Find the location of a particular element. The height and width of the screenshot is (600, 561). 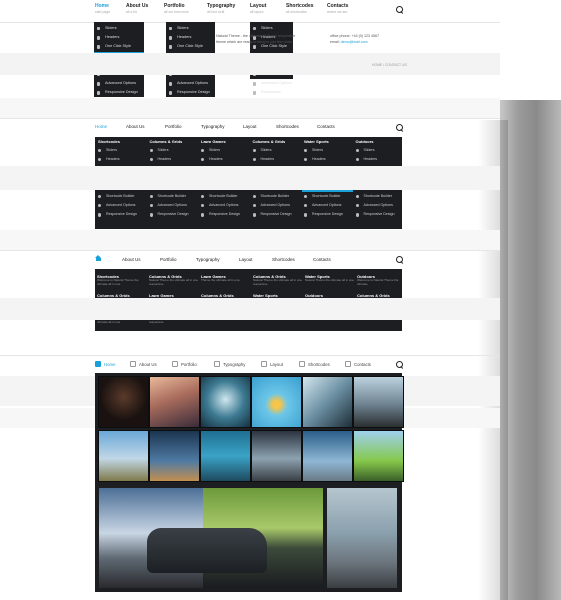

menu-item-label: Headers is located at coordinates (319, 159).